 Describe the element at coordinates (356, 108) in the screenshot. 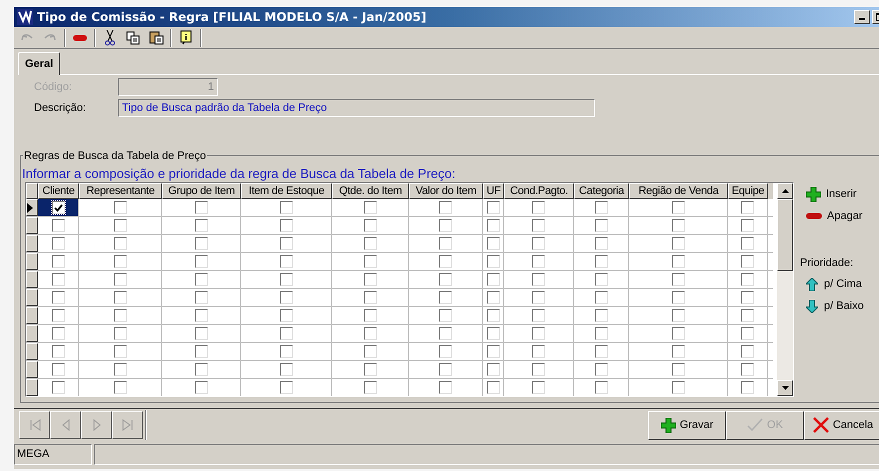

I see `description-field: Tipo de Busca padrão da Tabela de Preço` at that location.